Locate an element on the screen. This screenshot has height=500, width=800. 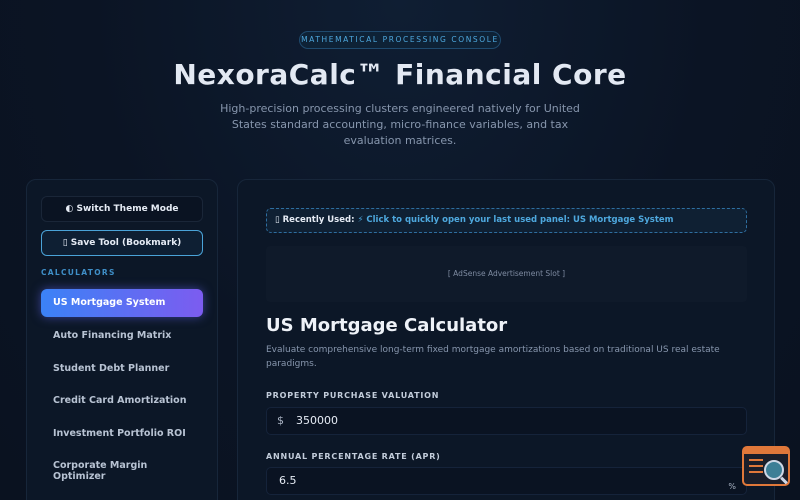
ad-slot: [ AdSense Advertisement Slot ] is located at coordinates (506, 274).